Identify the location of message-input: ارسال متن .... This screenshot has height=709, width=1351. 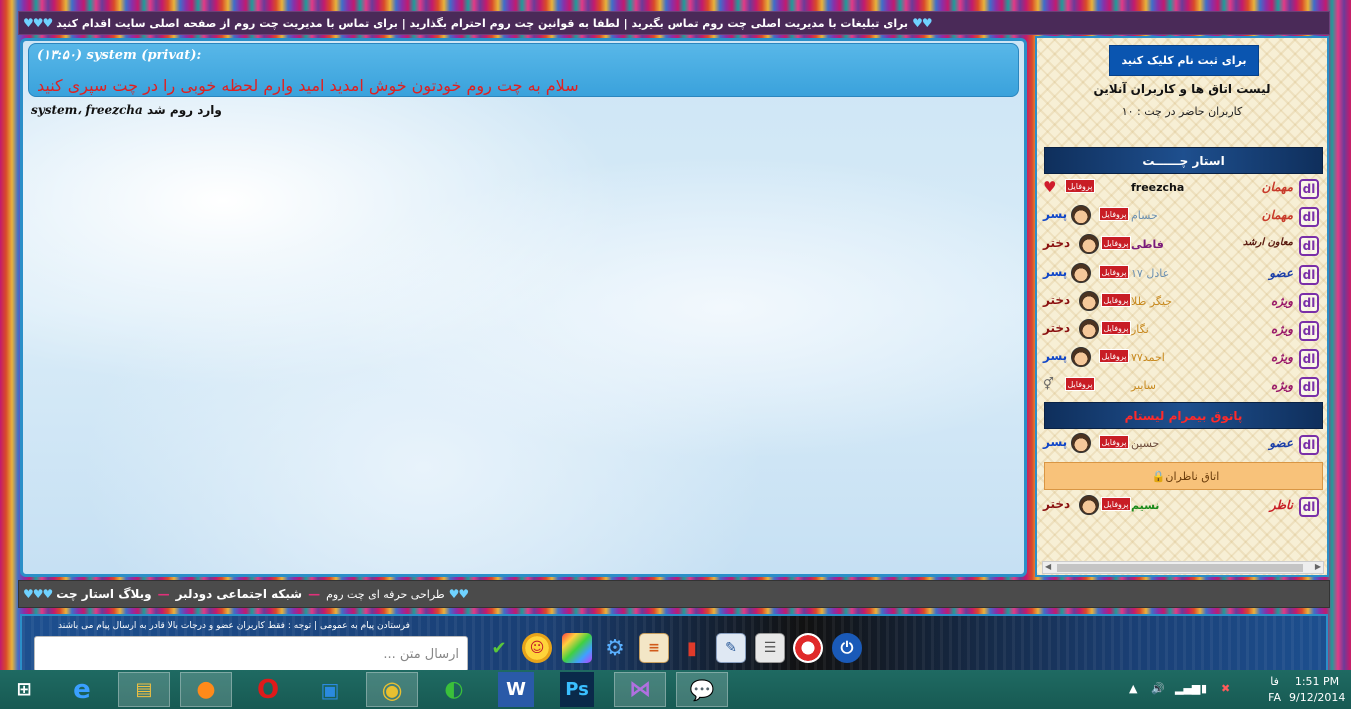
(251, 654).